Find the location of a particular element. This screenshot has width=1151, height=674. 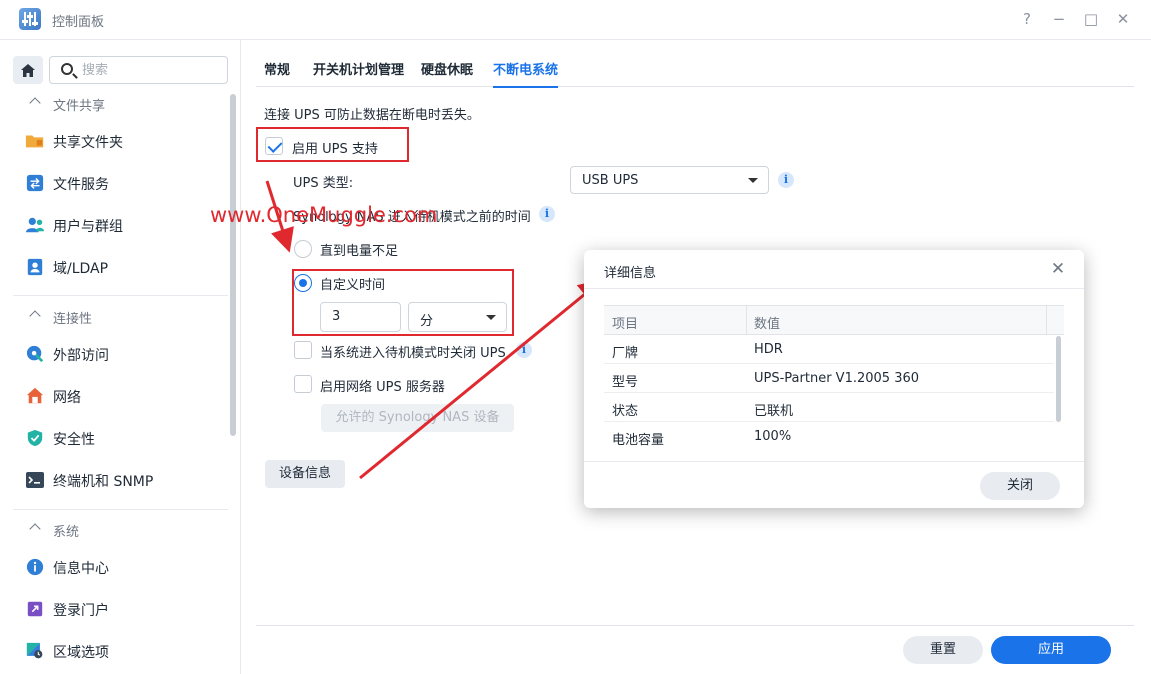

shutdown-ups-checkbox is located at coordinates (303, 350).